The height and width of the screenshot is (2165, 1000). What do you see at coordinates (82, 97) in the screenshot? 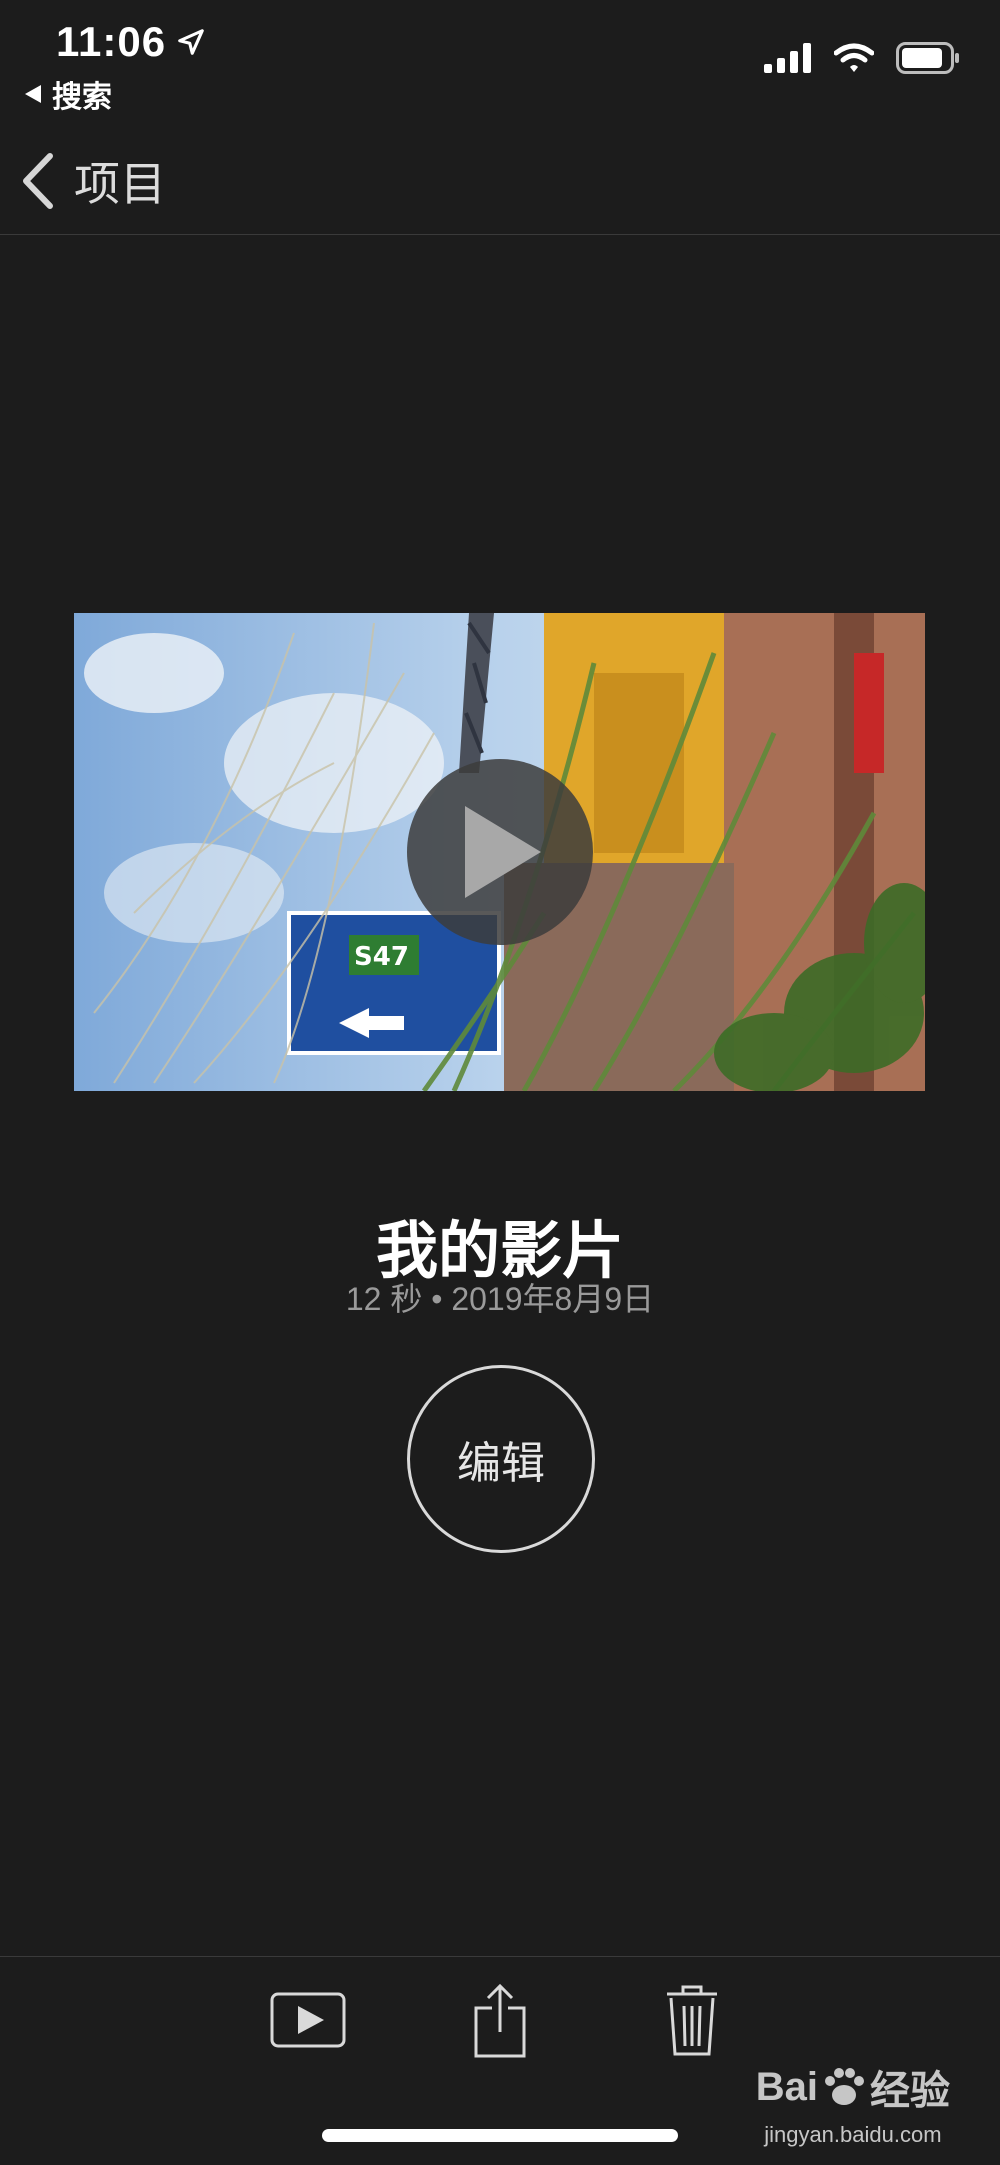
I see `back-to-app-label: 搜索` at bounding box center [82, 97].